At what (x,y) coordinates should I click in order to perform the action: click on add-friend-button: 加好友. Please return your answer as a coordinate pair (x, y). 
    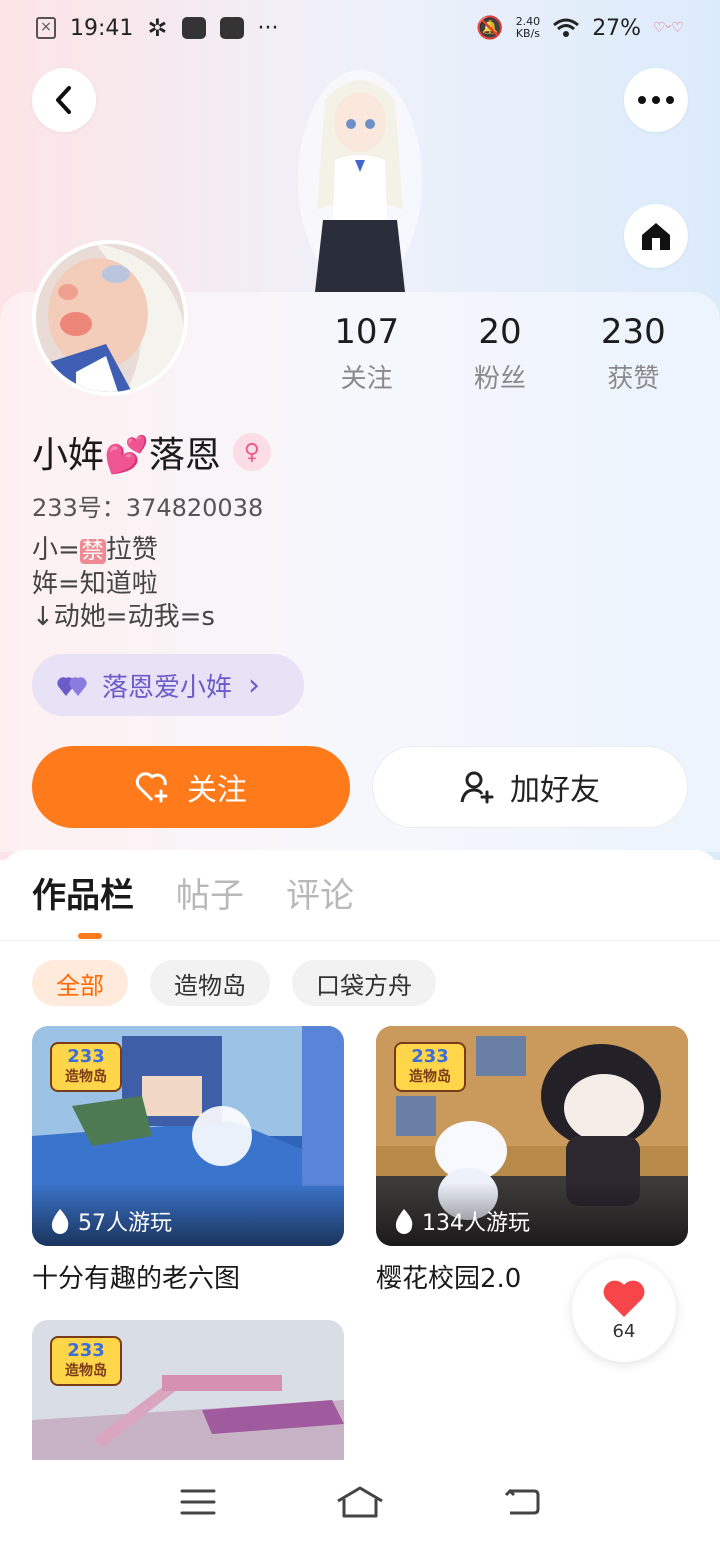
    Looking at the image, I should click on (530, 787).